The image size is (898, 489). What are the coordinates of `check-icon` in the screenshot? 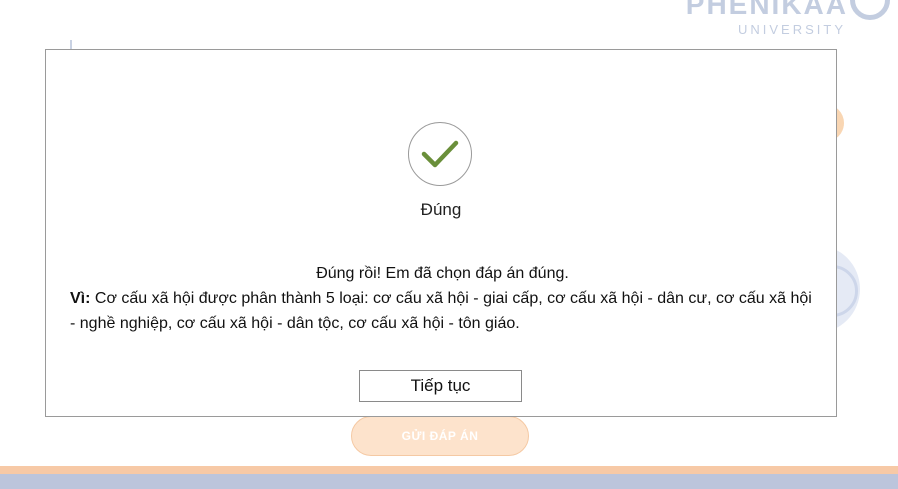 It's located at (440, 154).